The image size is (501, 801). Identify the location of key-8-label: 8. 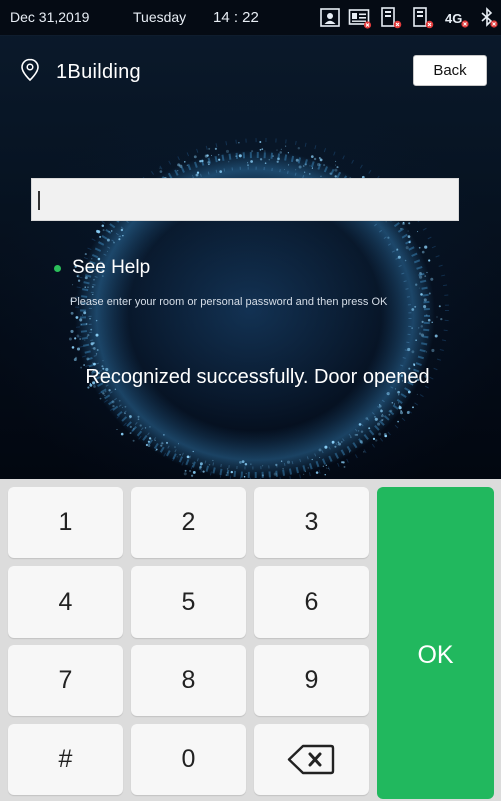
(188, 680).